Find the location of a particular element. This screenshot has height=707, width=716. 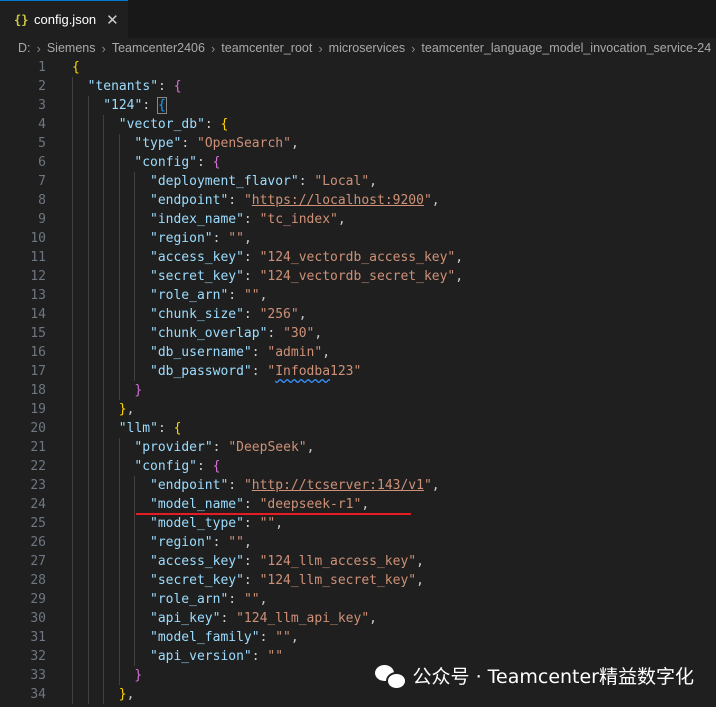

json-string: "DeepSeek" is located at coordinates (267, 447).